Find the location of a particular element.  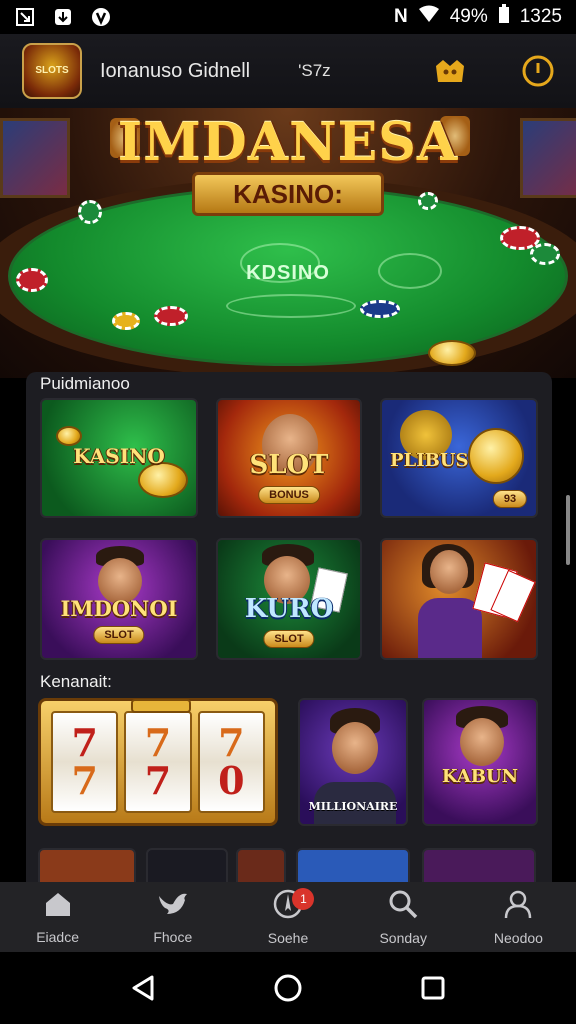

section-title-featured: Puidmianoo is located at coordinates (85, 383).